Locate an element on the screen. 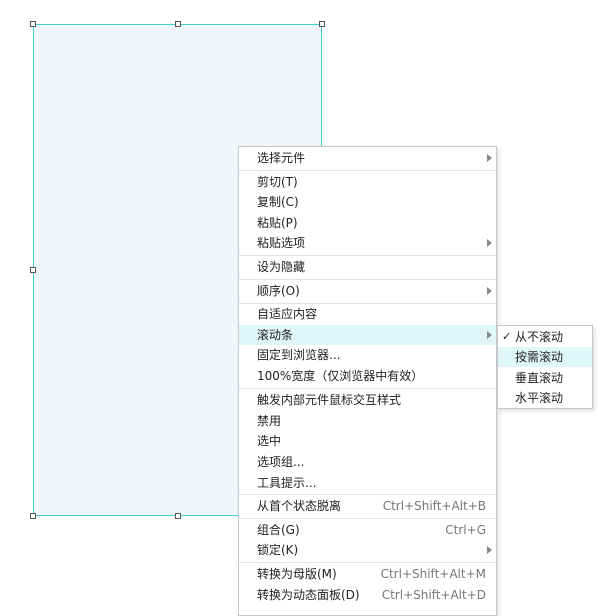 This screenshot has width=603, height=616. resize-handle-middle-left is located at coordinates (33, 270).